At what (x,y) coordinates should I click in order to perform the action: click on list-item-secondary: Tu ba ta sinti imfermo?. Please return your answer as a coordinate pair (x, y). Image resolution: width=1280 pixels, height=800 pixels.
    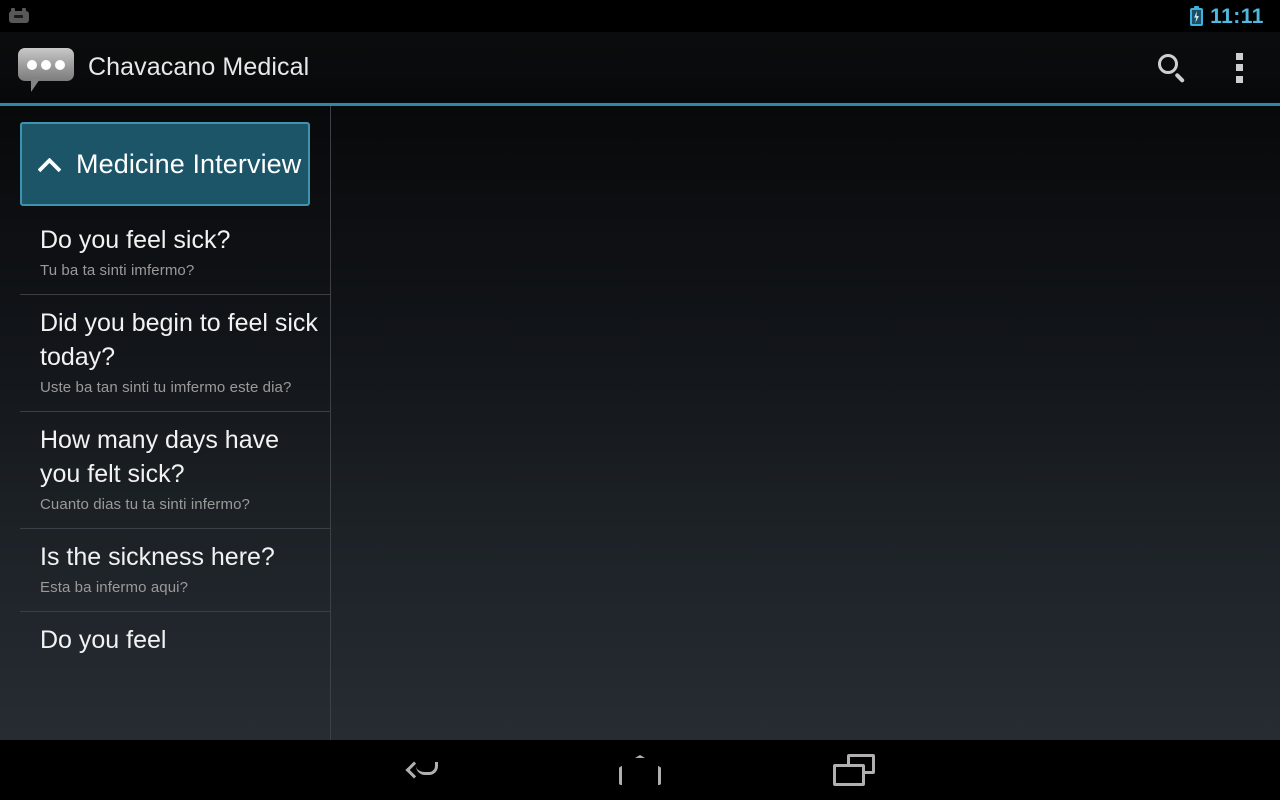
    Looking at the image, I should click on (117, 270).